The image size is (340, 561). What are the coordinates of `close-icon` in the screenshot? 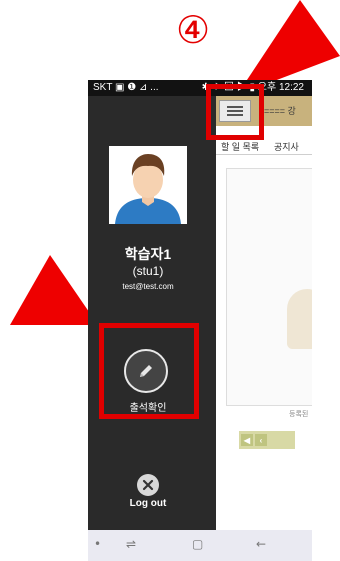 It's located at (148, 485).